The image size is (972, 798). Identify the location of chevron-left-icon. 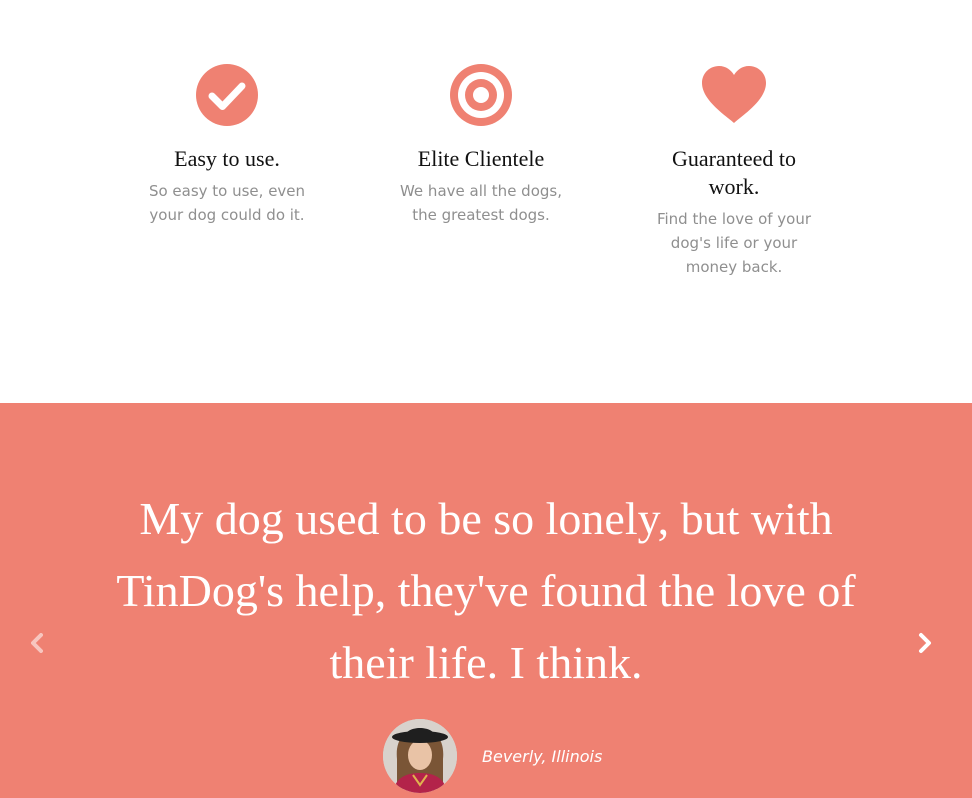
(38, 643).